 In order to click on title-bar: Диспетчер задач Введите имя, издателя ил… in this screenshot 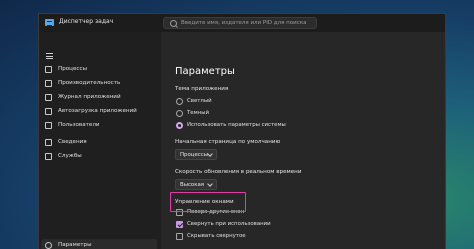, I will do `click(242, 23)`.